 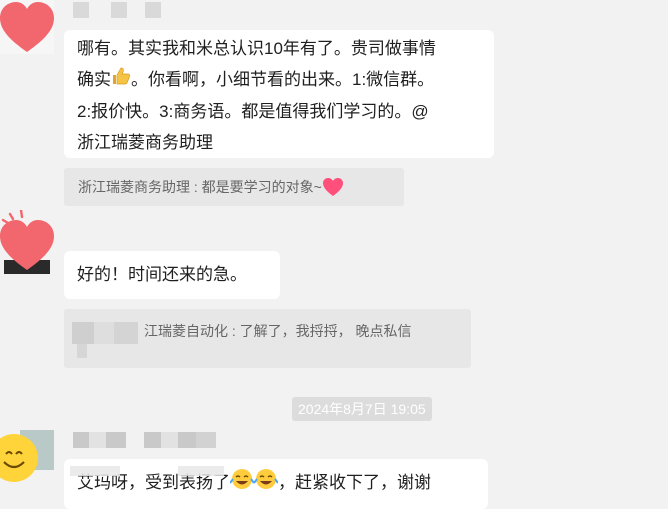 What do you see at coordinates (121, 80) in the screenshot?
I see `thumbs-up-icon` at bounding box center [121, 80].